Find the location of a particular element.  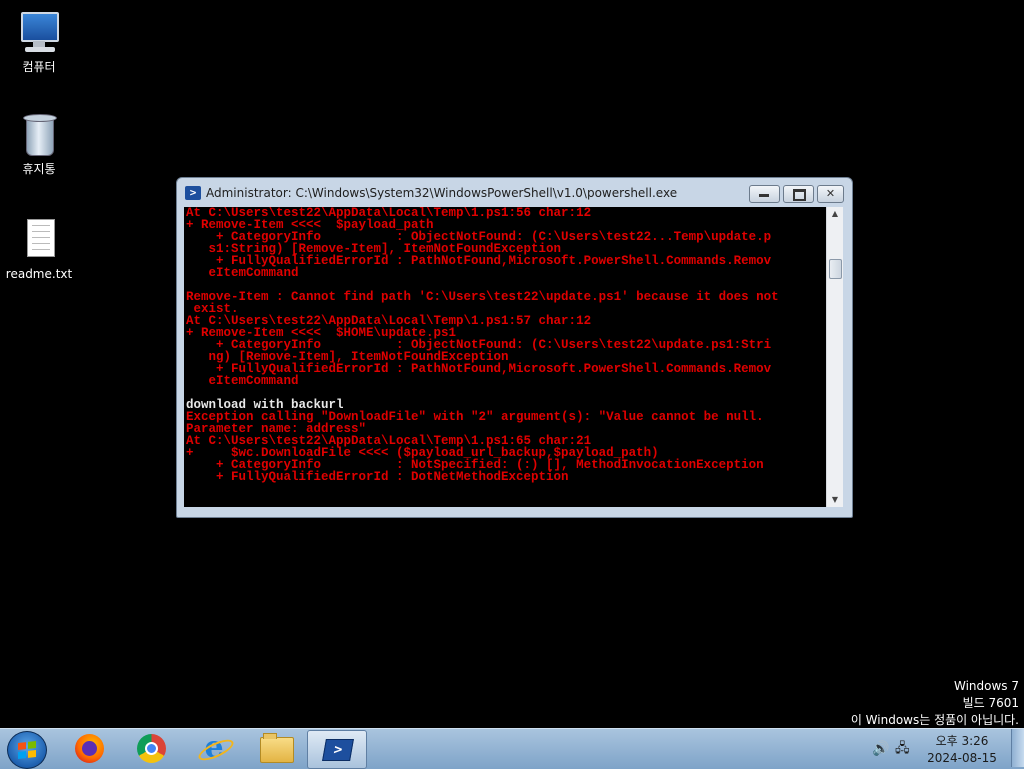

text-file-icon is located at coordinates (39, 241).